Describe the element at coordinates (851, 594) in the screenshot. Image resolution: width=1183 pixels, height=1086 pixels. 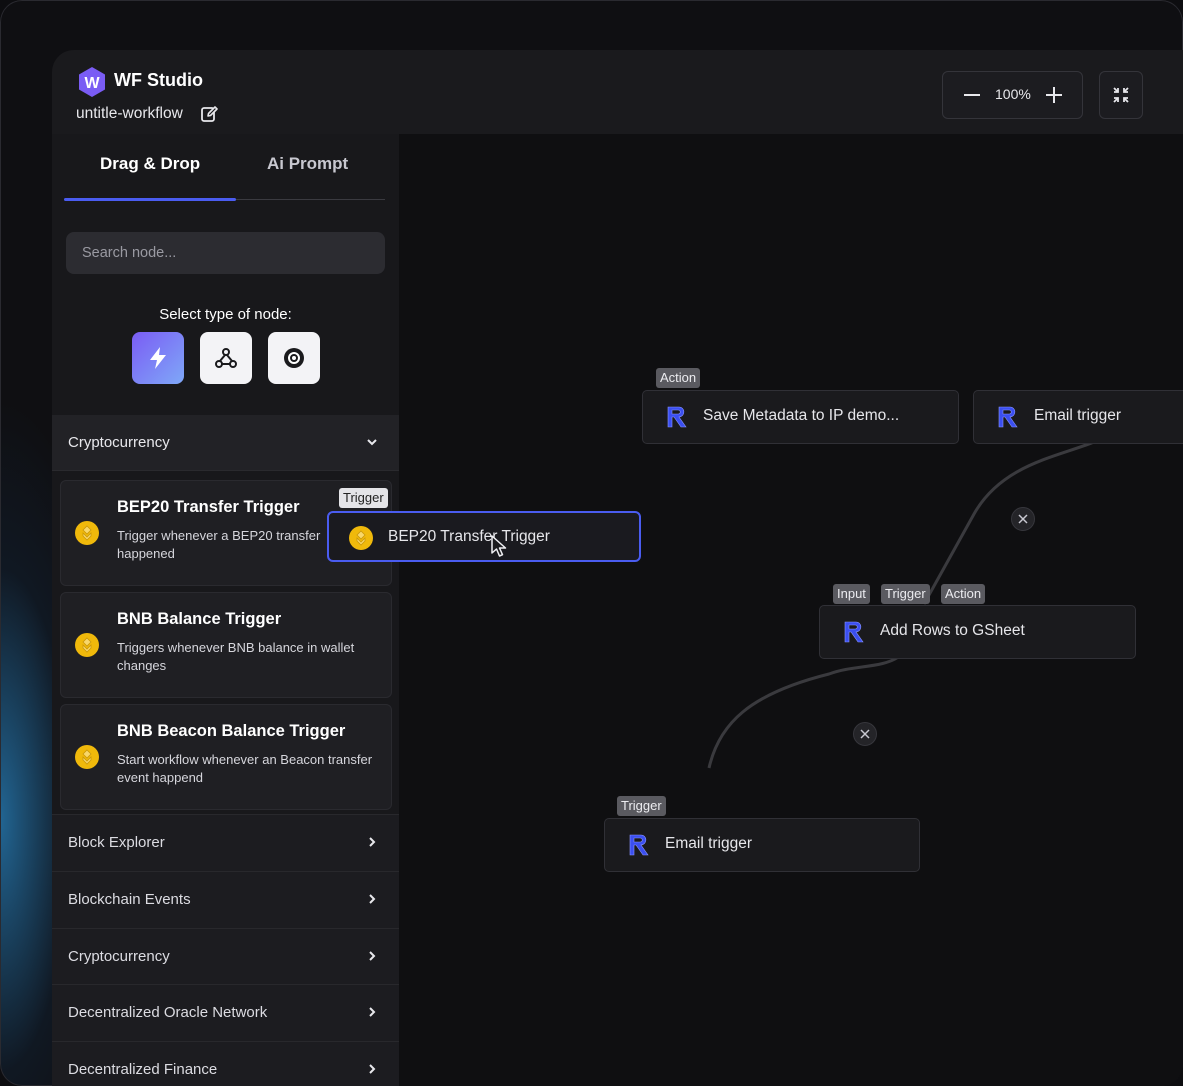
I see `node-tag-input: Input` at that location.